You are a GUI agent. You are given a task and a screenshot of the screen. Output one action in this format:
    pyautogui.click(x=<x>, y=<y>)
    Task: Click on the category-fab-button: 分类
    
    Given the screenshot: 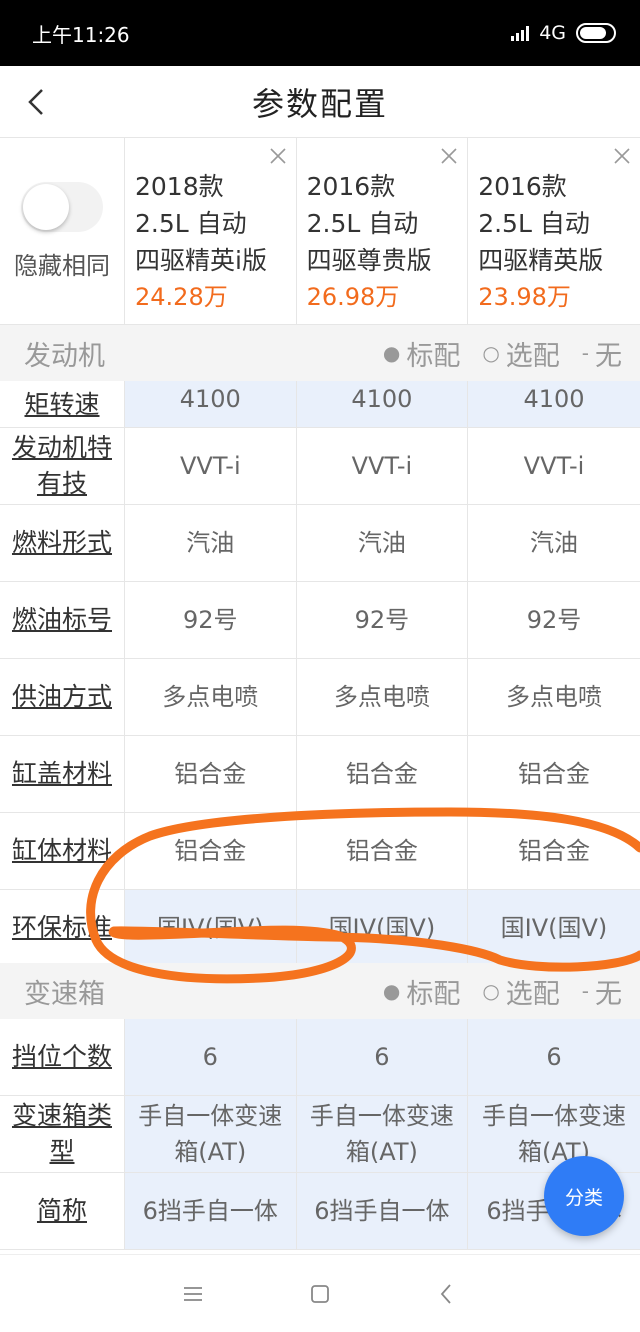 What is the action you would take?
    pyautogui.click(x=584, y=1196)
    